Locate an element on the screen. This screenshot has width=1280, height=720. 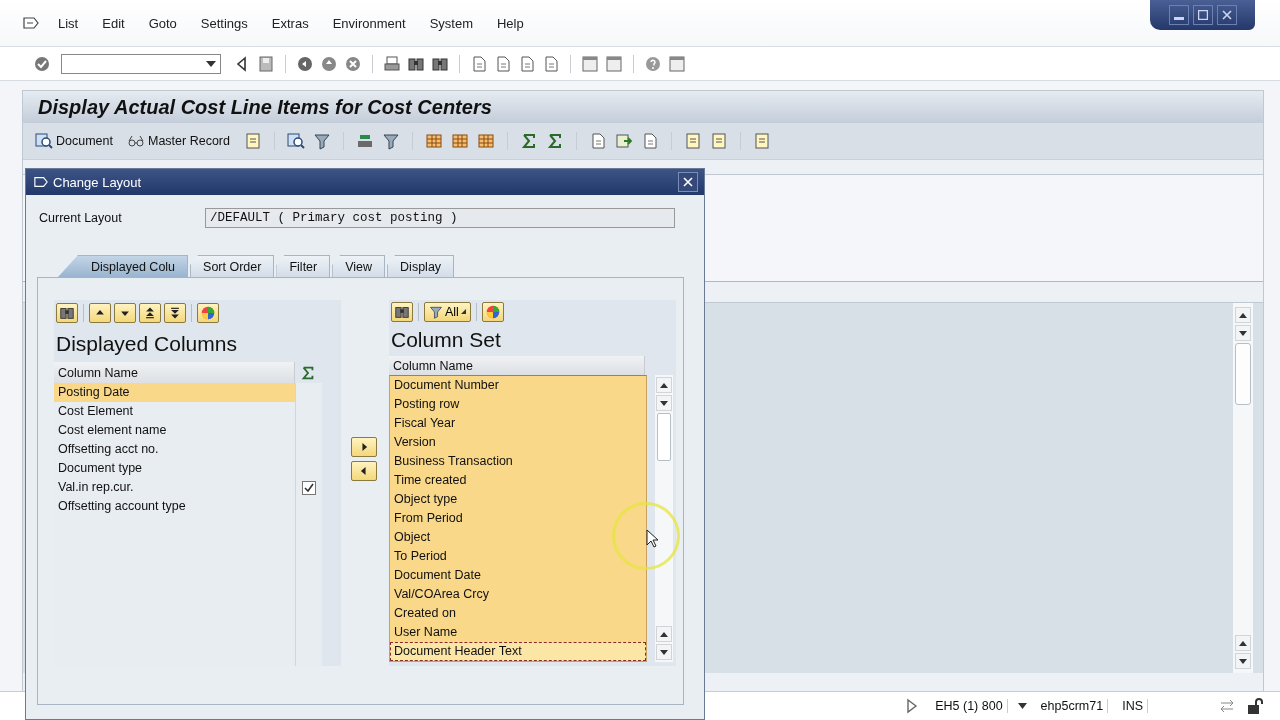
export-icon is located at coordinates (623, 141).